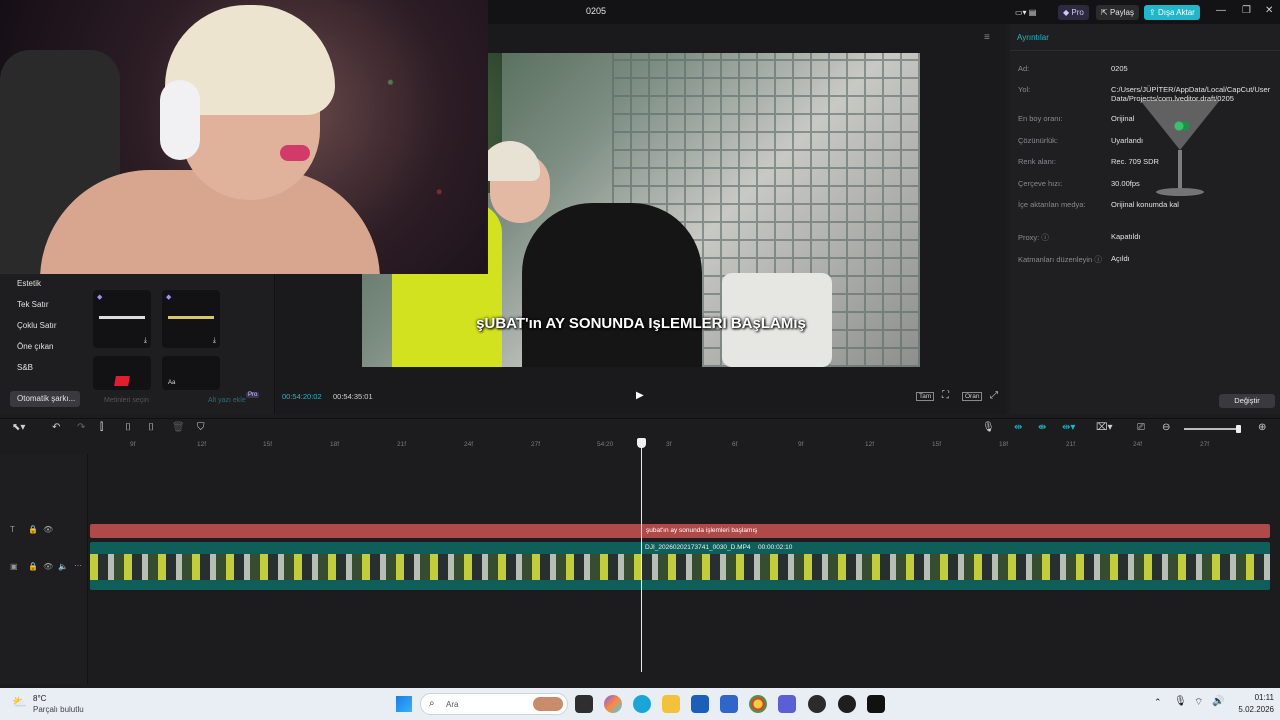 This screenshot has height=720, width=1280. What do you see at coordinates (1218, 701) in the screenshot?
I see `volume-icon: 🔊` at bounding box center [1218, 701].